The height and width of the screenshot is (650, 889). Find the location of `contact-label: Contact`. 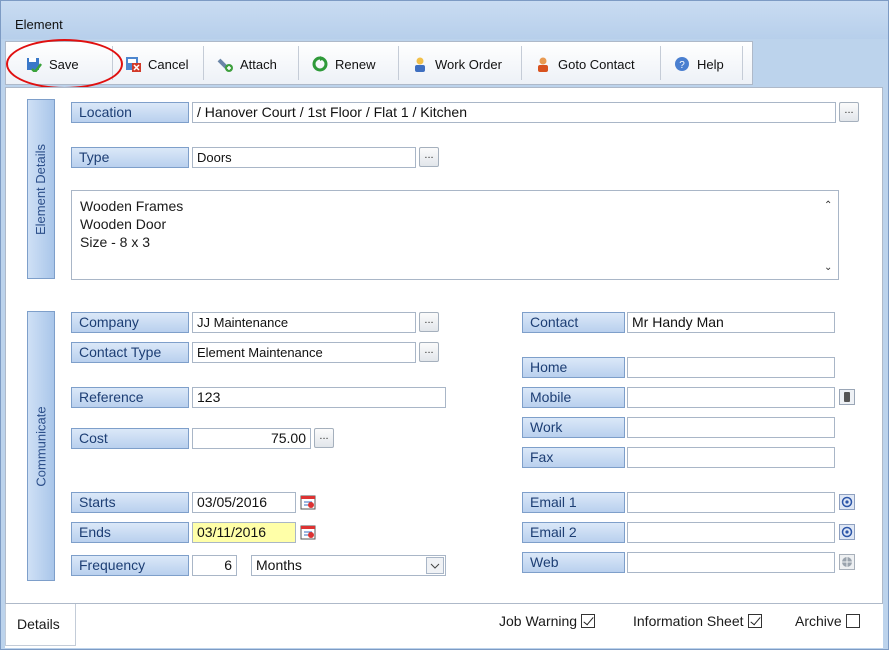

contact-label: Contact is located at coordinates (573, 322).